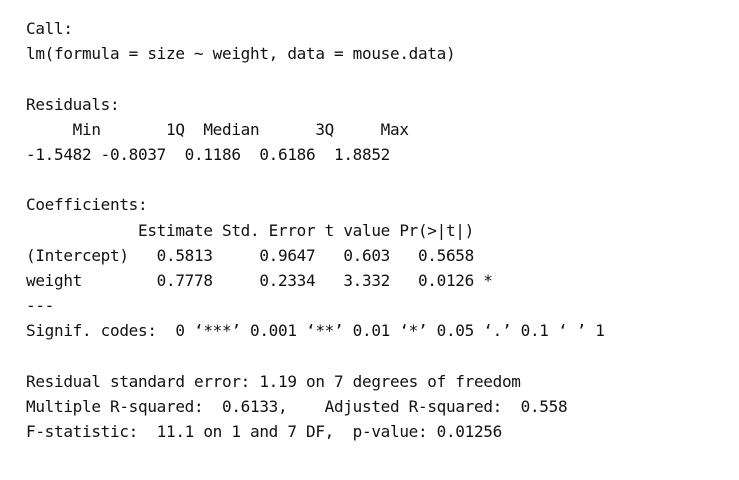 This screenshot has height=480, width=739. Describe the element at coordinates (217, 129) in the screenshot. I see `residuals-labels: Min 1Q Median 3Q Max` at that location.